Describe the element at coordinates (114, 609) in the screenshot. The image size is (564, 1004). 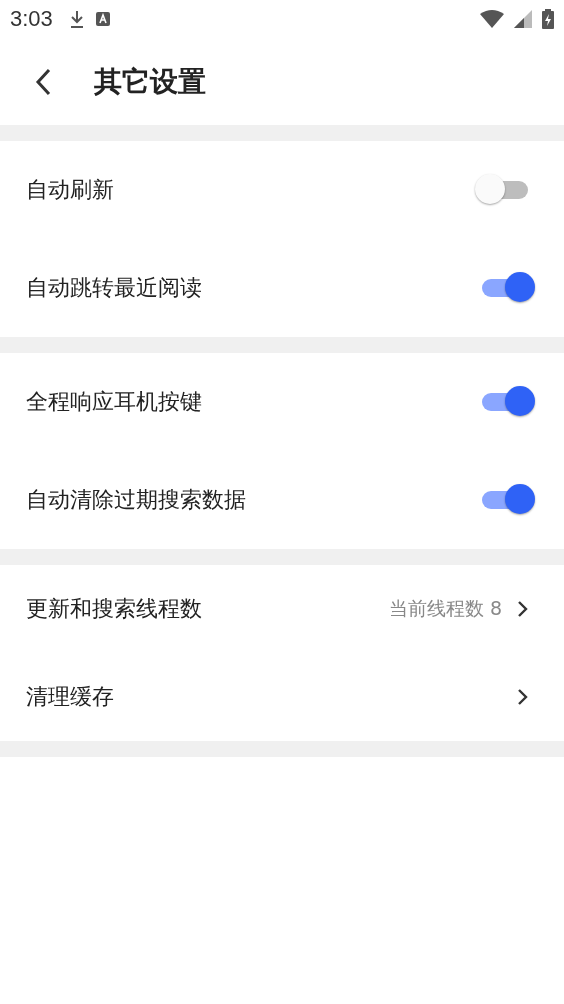
I see `setting-label: 更新和搜索线程数` at that location.